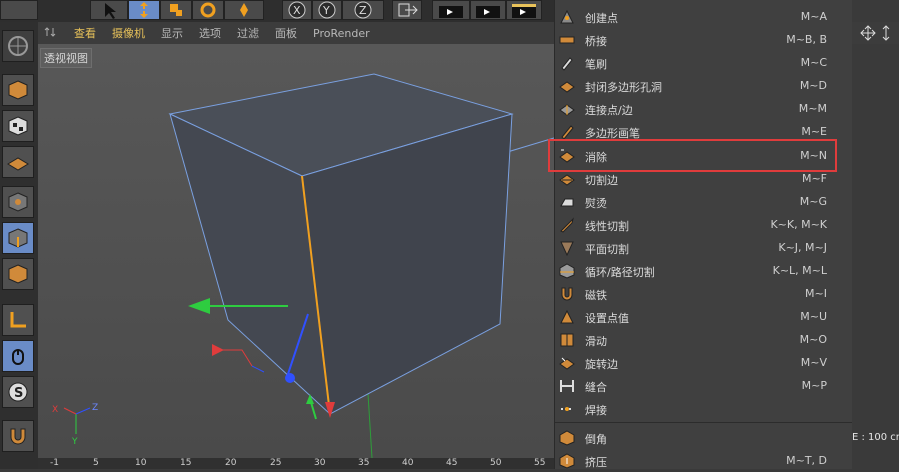 The width and height of the screenshot is (899, 472). I want to click on undo-button, so click(19, 10).